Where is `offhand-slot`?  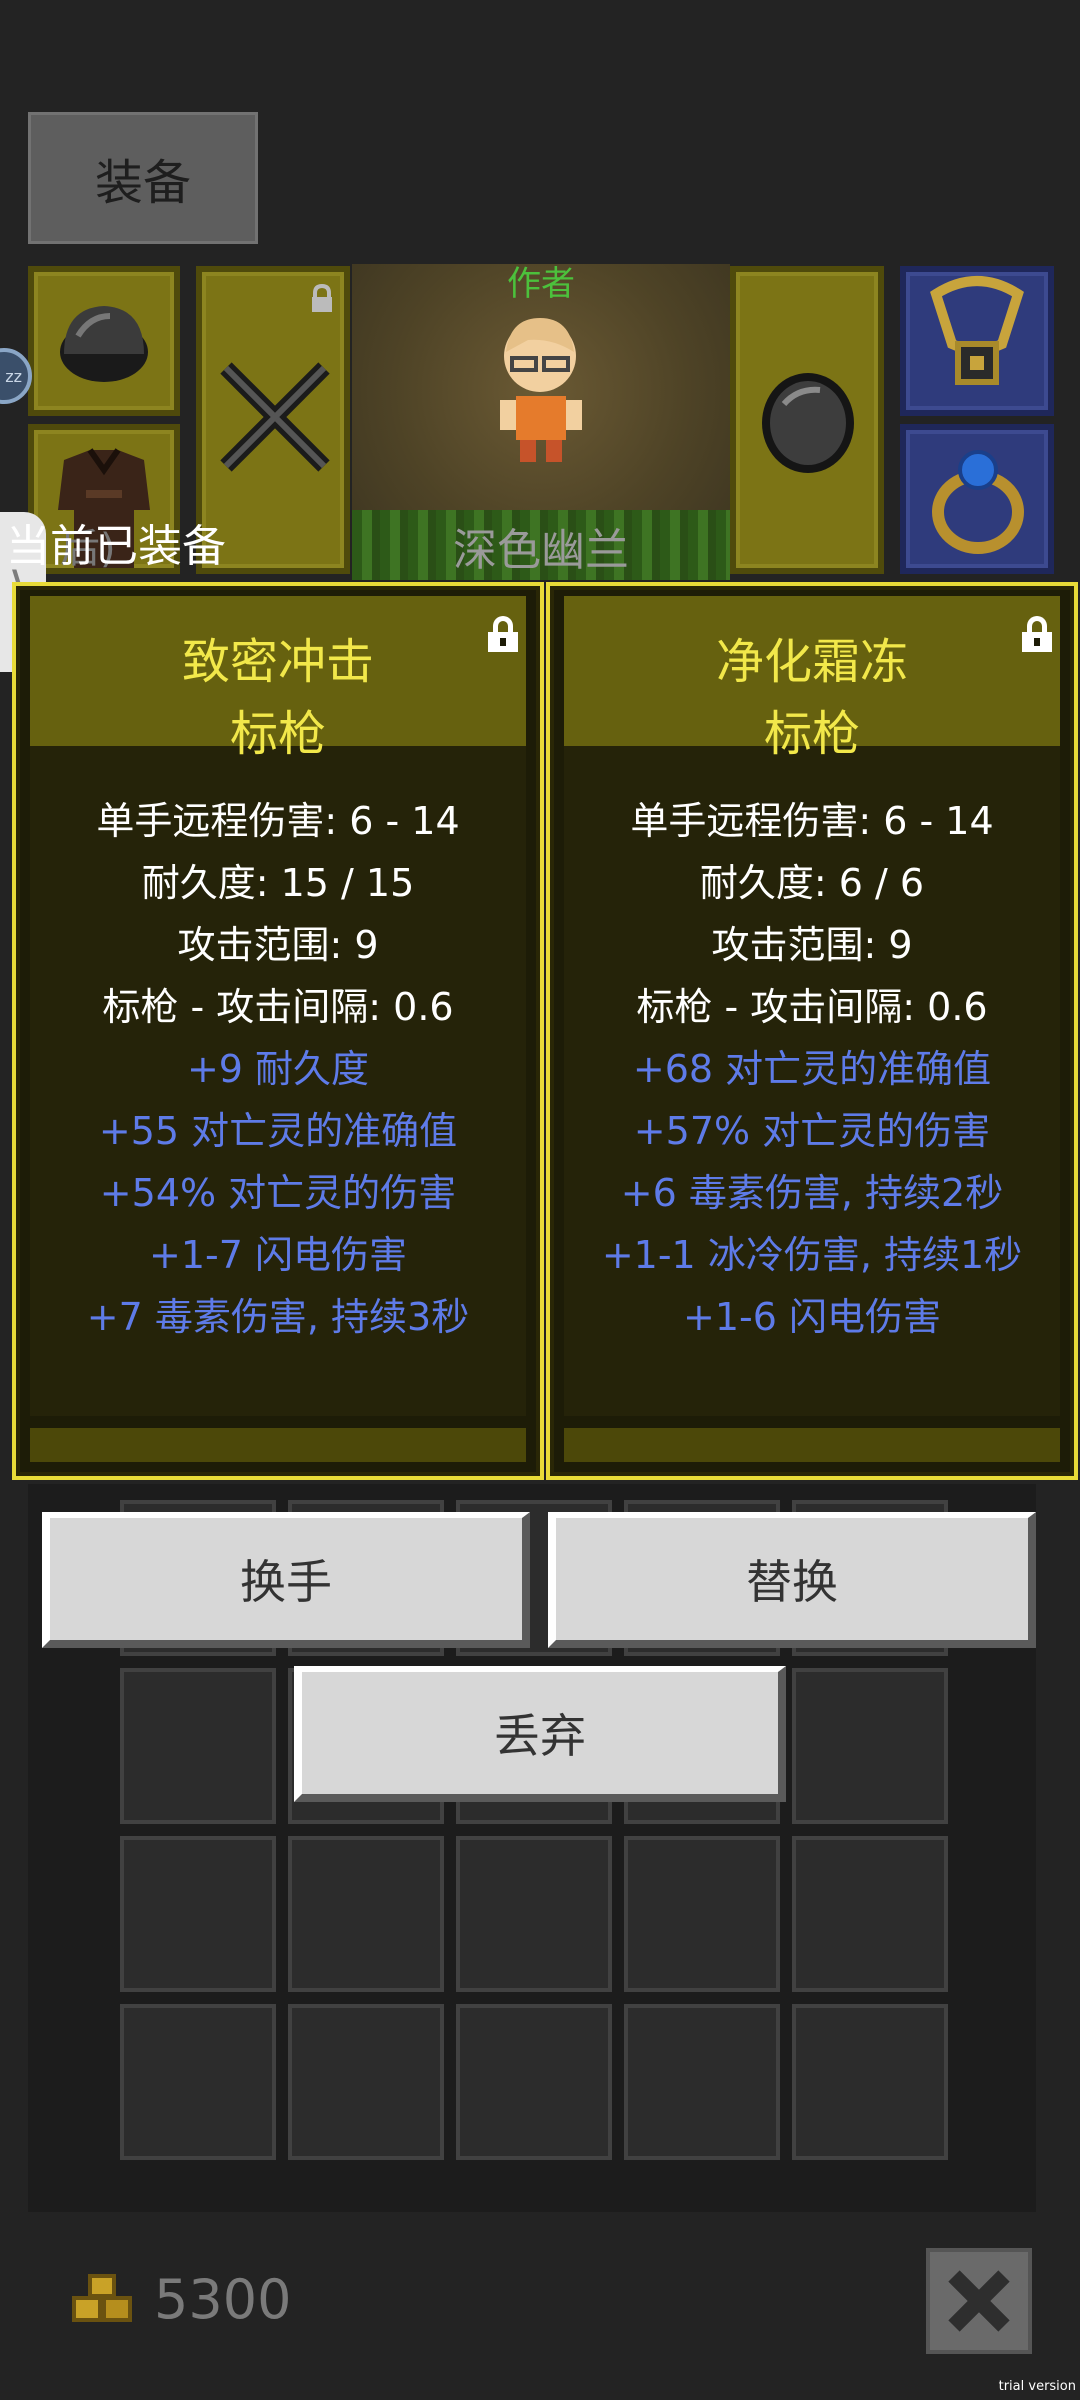 offhand-slot is located at coordinates (807, 420).